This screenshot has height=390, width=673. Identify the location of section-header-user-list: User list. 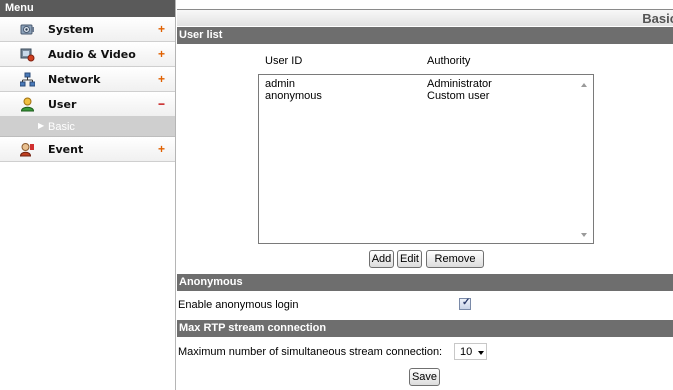
(425, 35).